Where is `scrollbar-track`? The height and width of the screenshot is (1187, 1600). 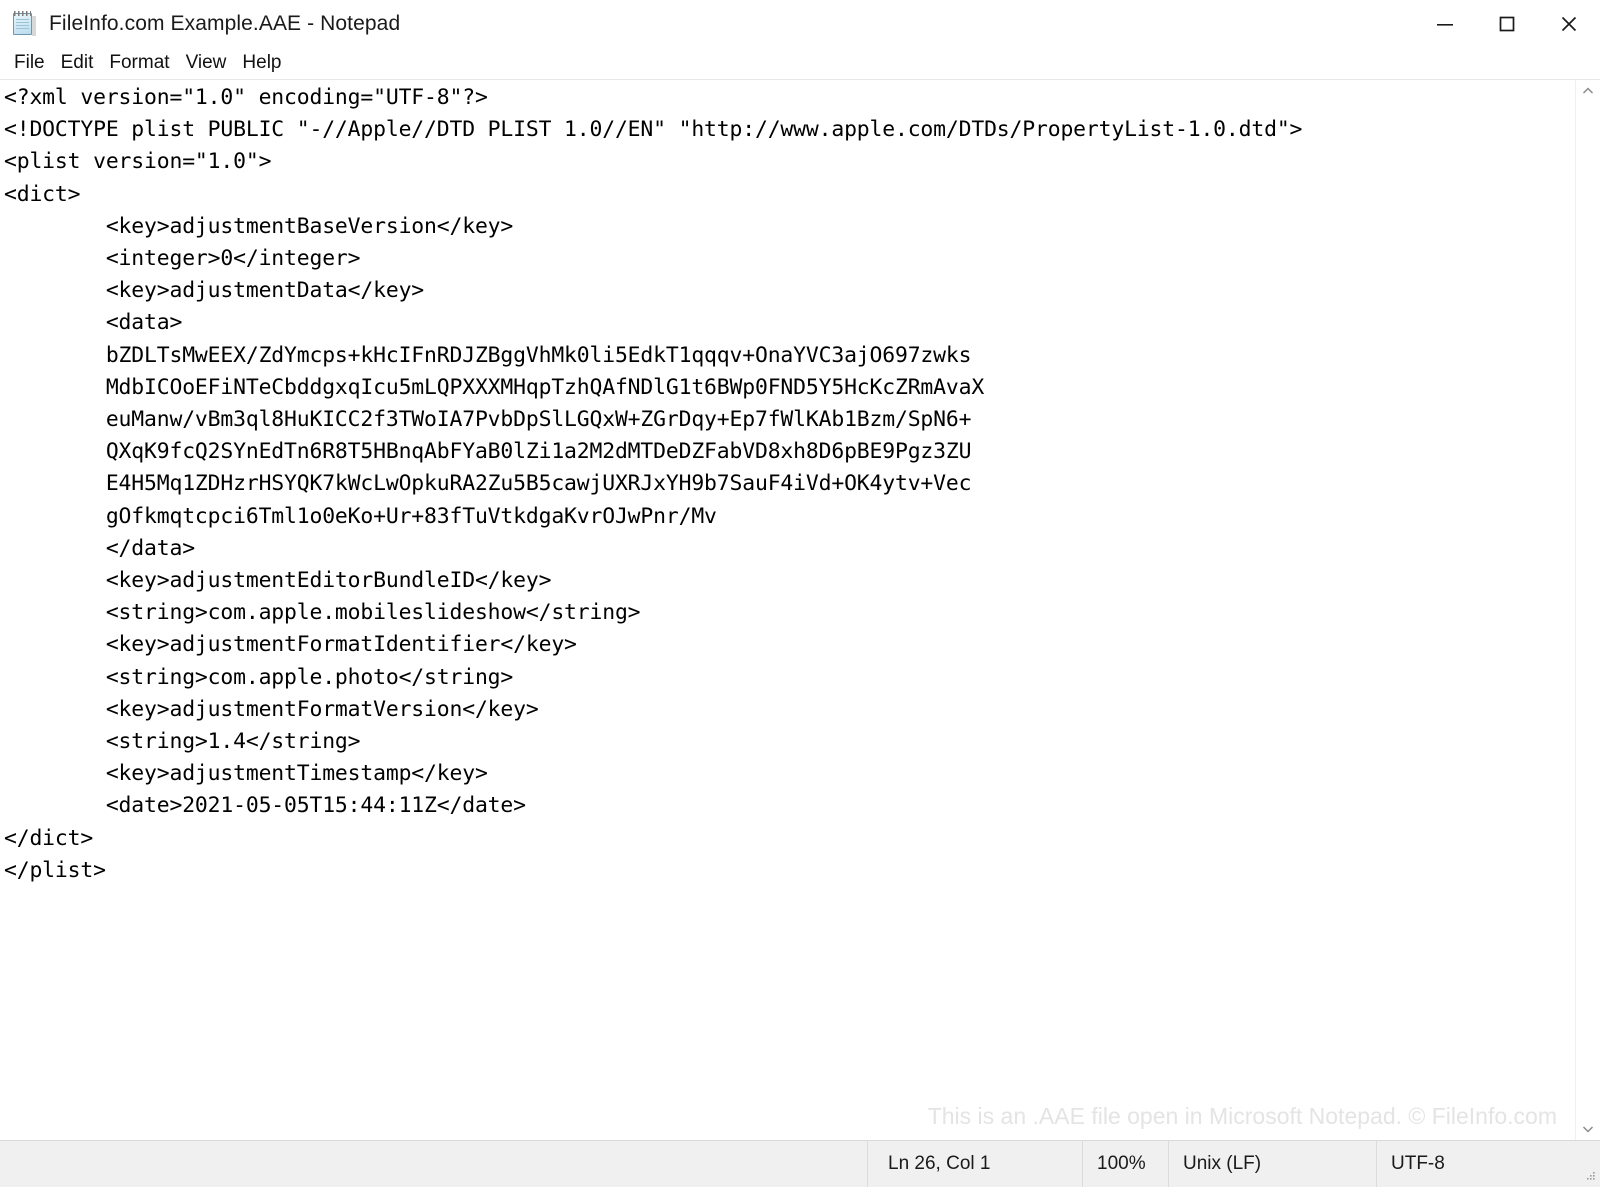 scrollbar-track is located at coordinates (1588, 610).